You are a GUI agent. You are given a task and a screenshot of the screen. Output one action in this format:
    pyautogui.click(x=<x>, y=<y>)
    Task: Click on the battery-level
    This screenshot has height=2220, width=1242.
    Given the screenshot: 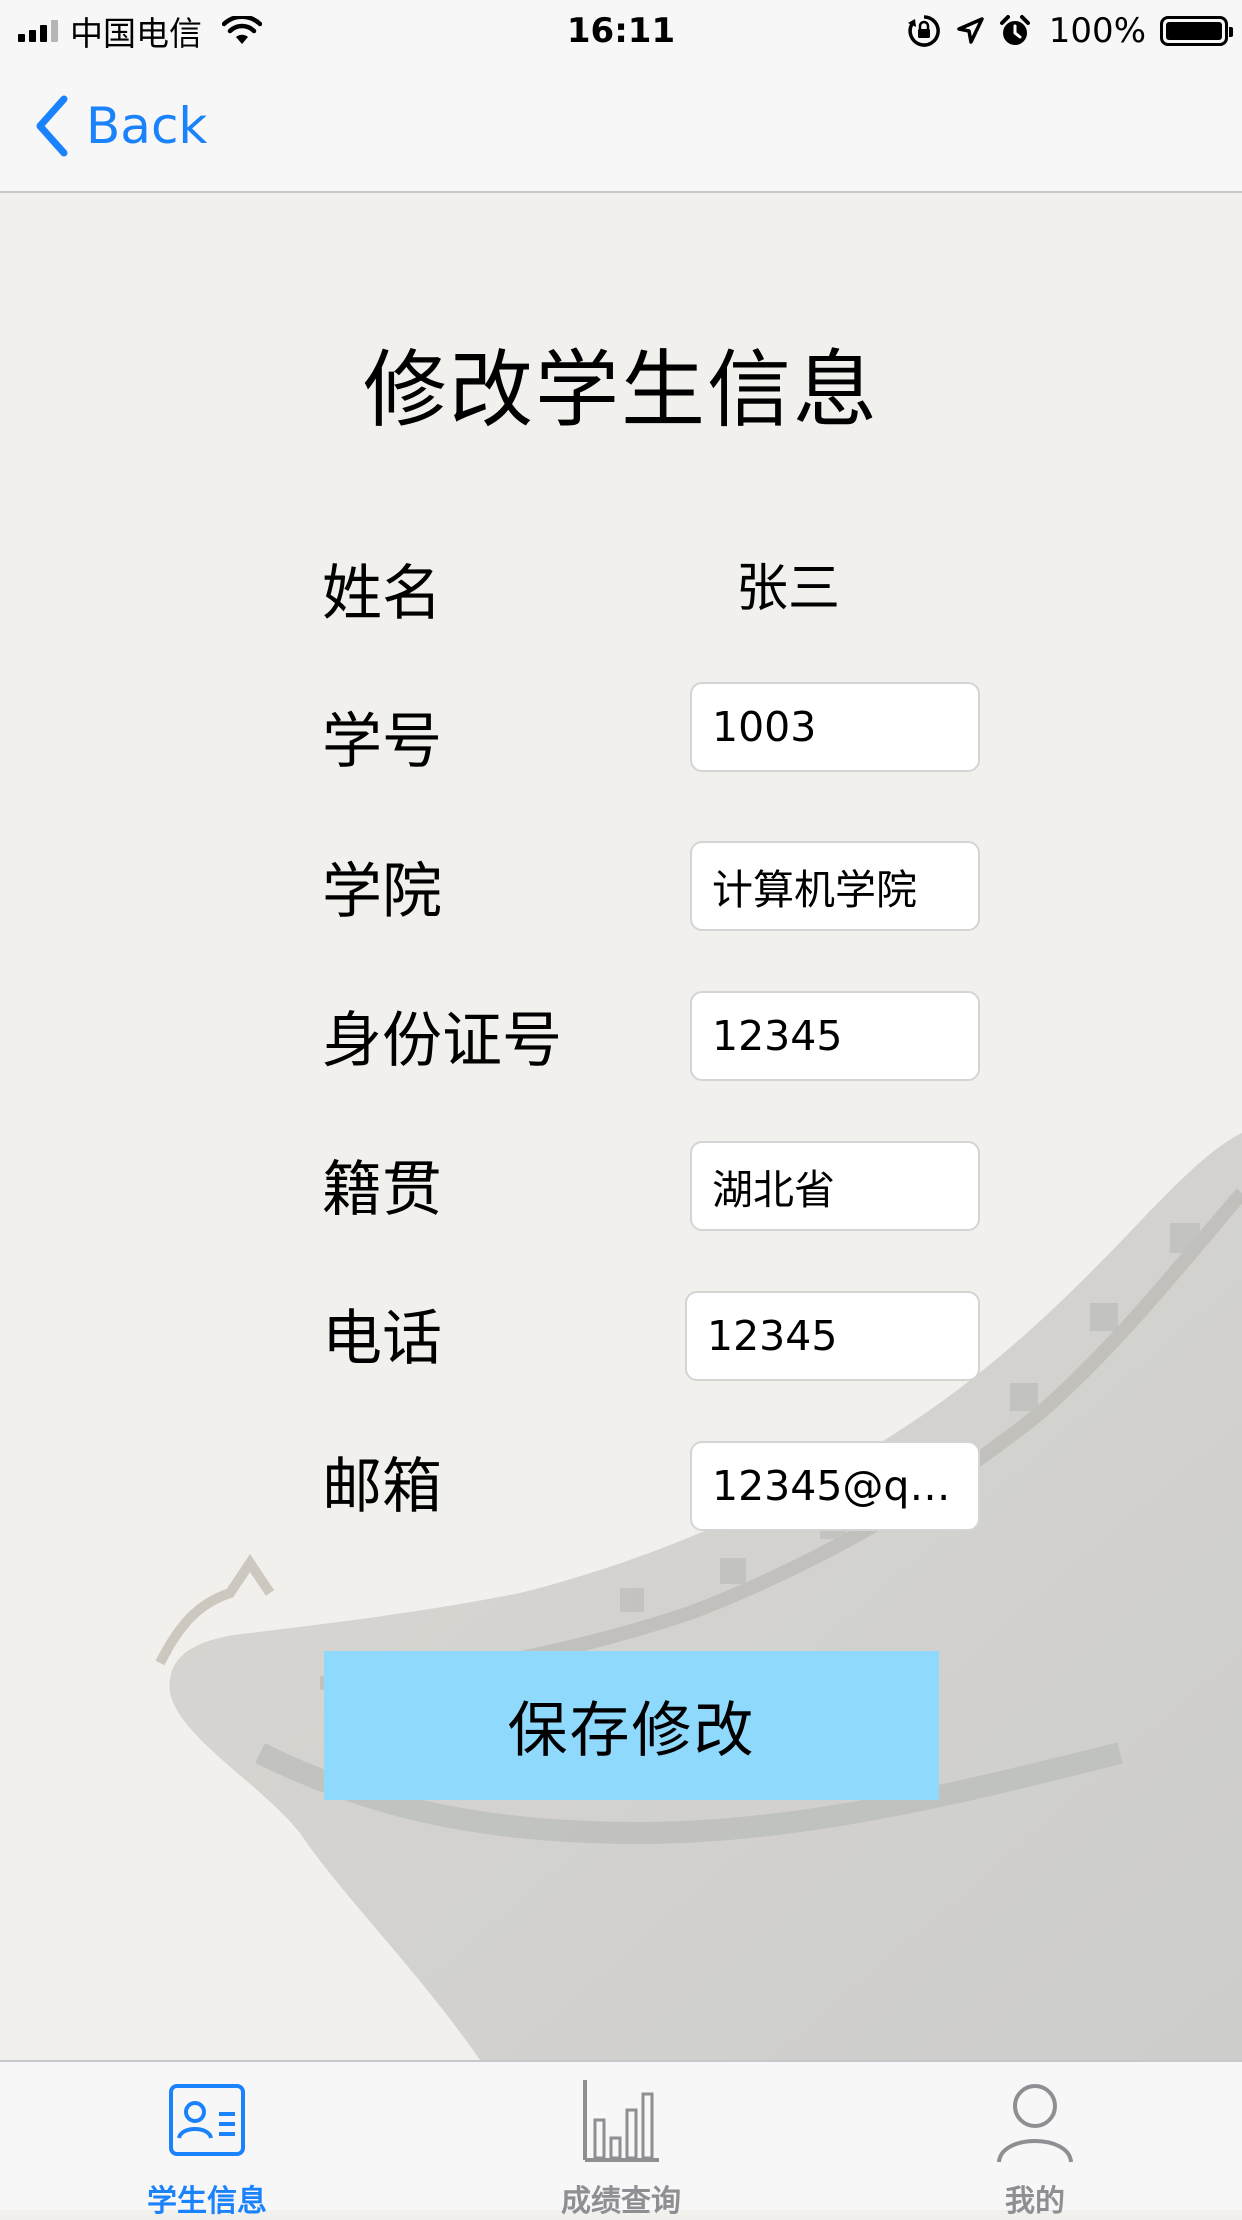 What is the action you would take?
    pyautogui.click(x=1194, y=31)
    